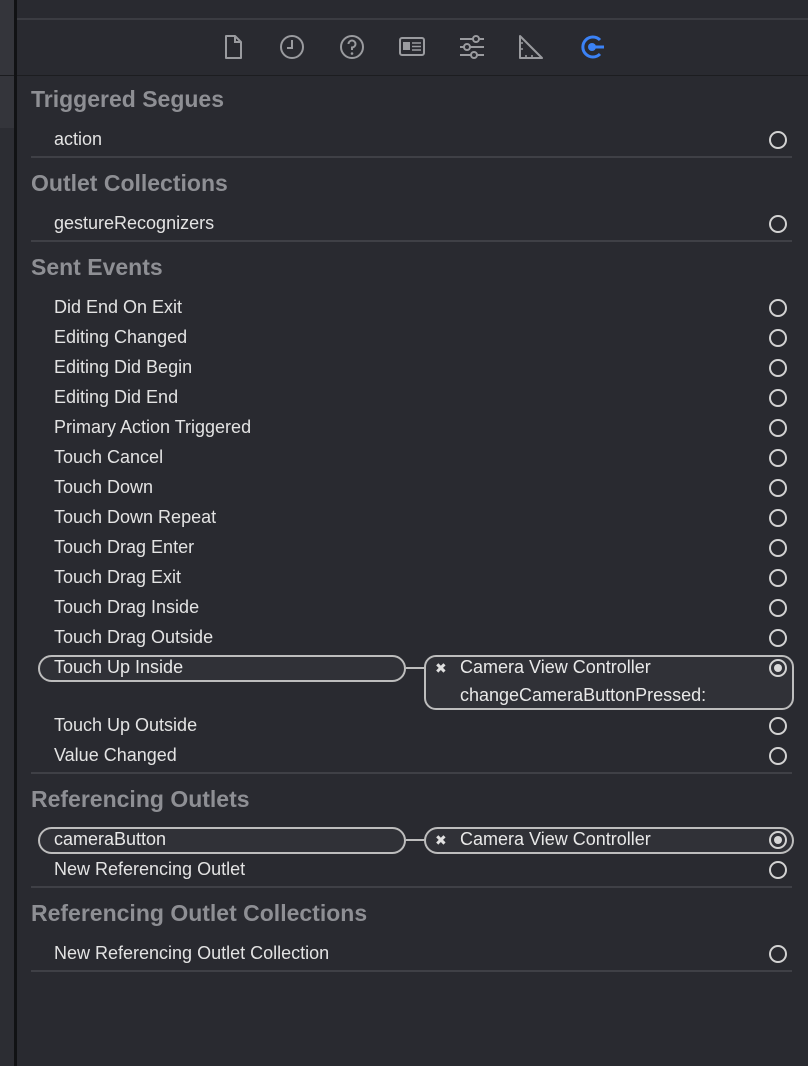  I want to click on outlet-target-name: Camera View Controller, so click(555, 839).